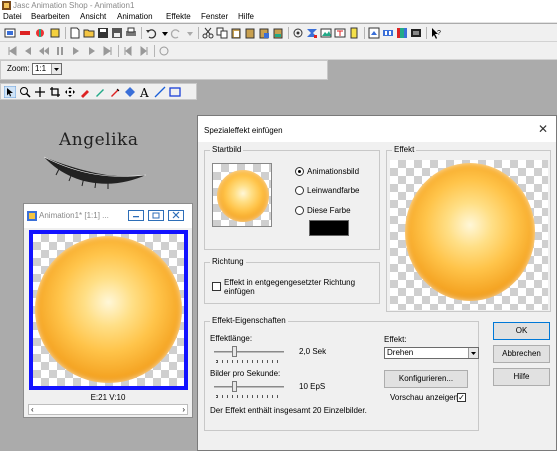 The image size is (557, 451). I want to click on menu-fenster: Fenster, so click(214, 17).